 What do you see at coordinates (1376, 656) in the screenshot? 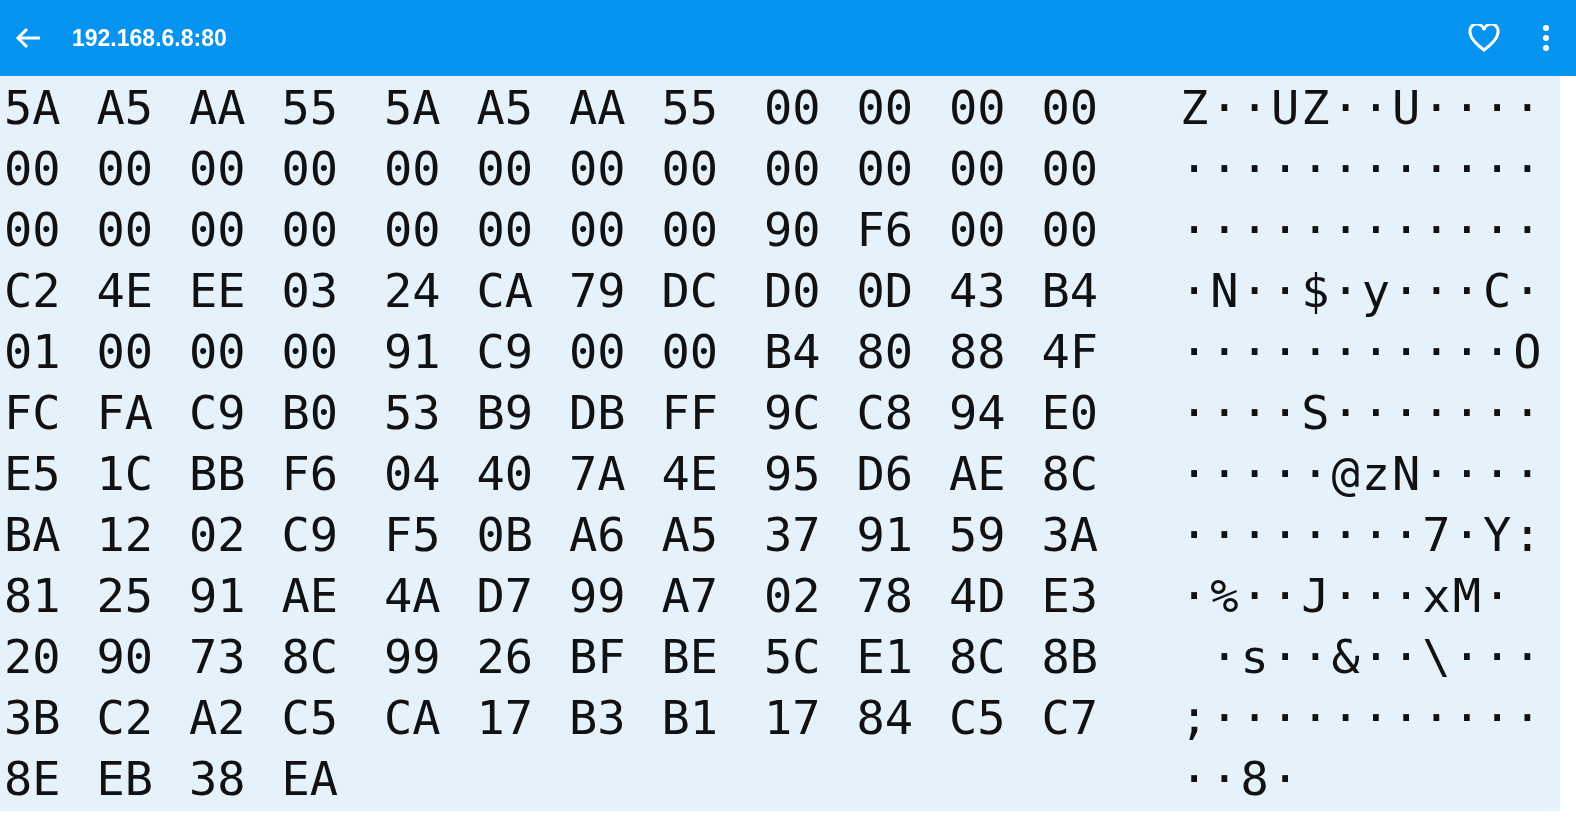
I see `ascii-text: ·s··&··\···` at bounding box center [1376, 656].